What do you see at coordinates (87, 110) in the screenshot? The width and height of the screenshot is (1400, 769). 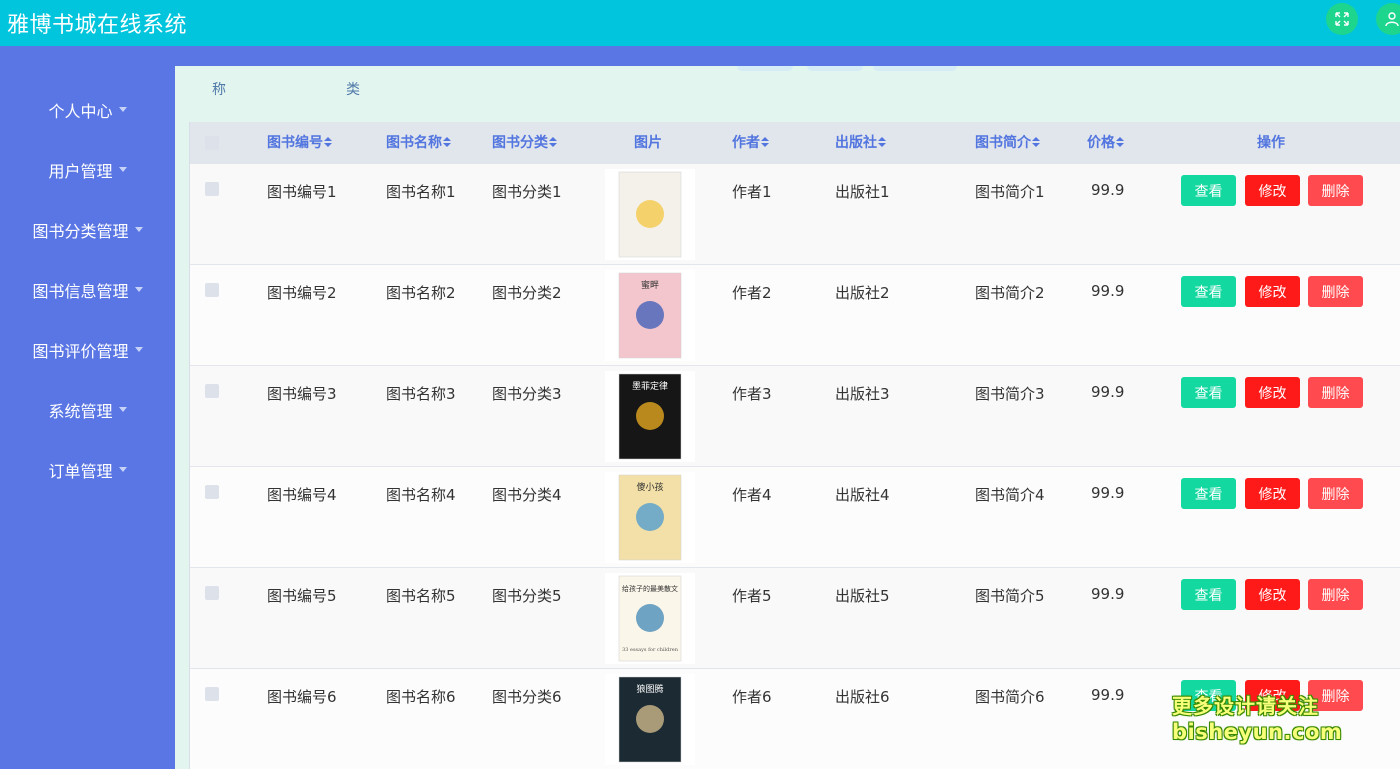 I see `sidebar-item-personal-center: 个人中心` at bounding box center [87, 110].